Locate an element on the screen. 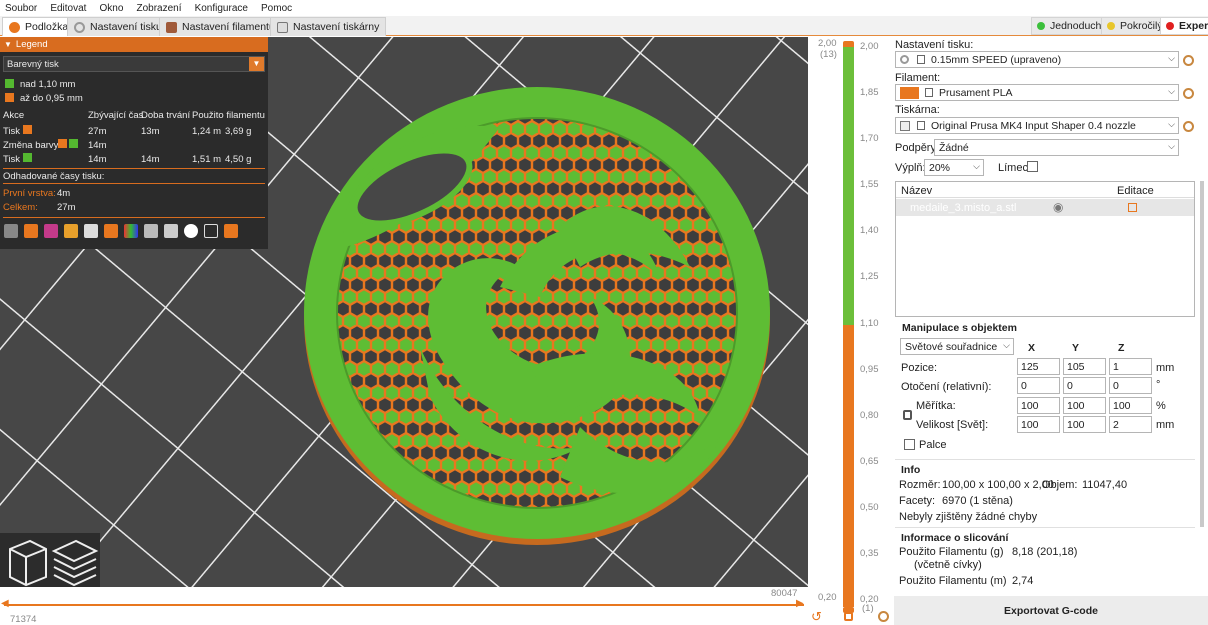  deretractions-icon is located at coordinates (71, 231).